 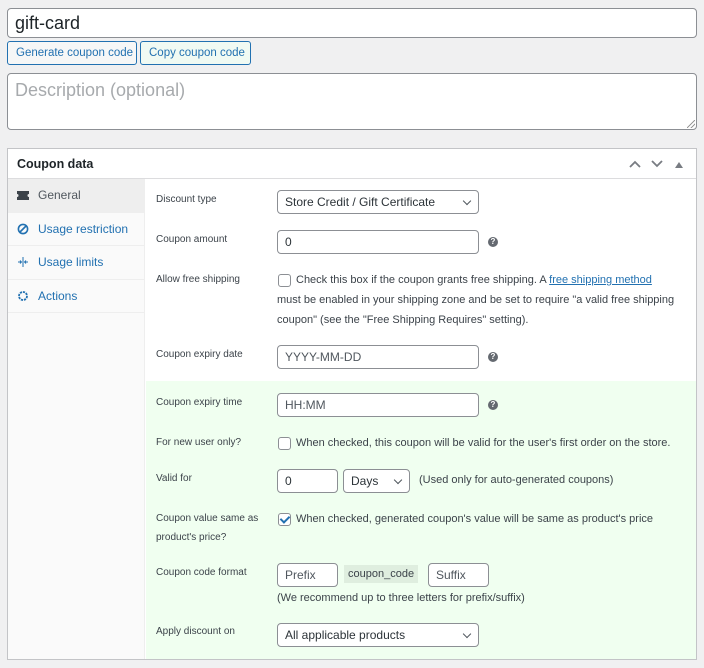 What do you see at coordinates (352, 101) in the screenshot?
I see `description-textarea: Description (optional)` at bounding box center [352, 101].